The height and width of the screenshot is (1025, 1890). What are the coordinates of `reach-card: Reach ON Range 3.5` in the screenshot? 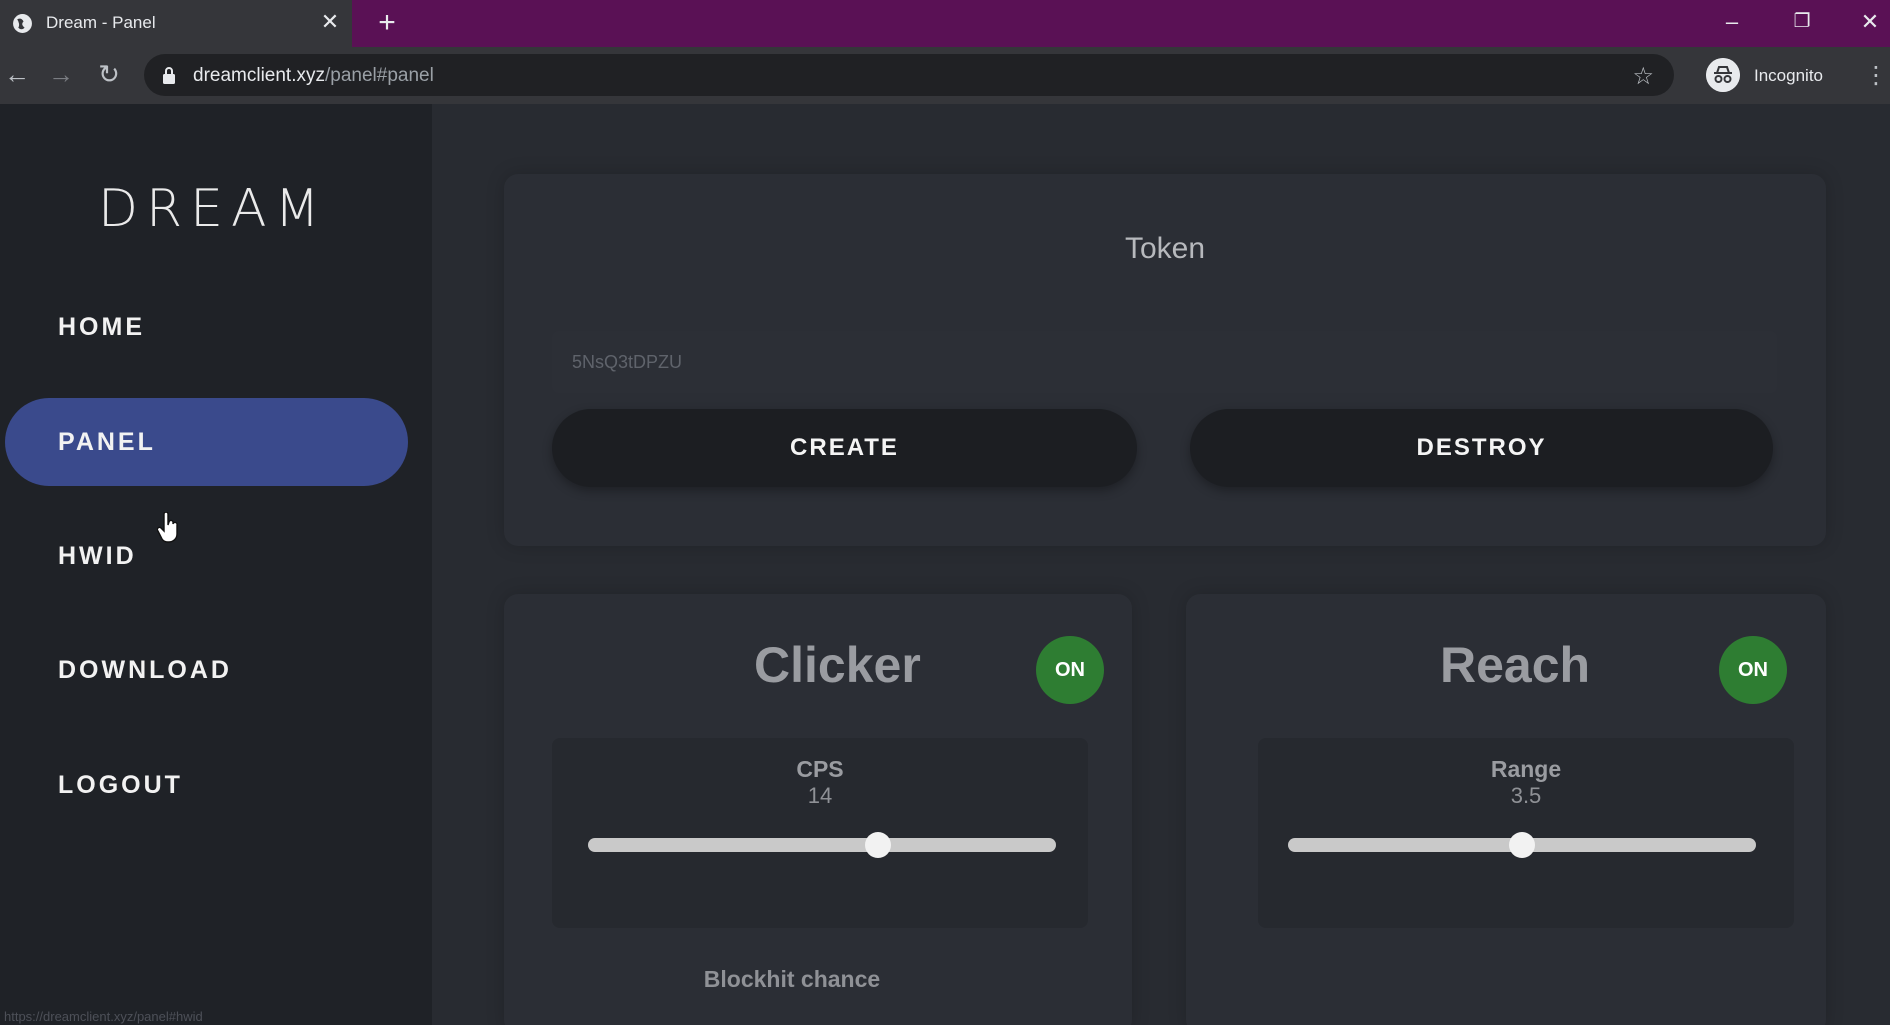 It's located at (1506, 809).